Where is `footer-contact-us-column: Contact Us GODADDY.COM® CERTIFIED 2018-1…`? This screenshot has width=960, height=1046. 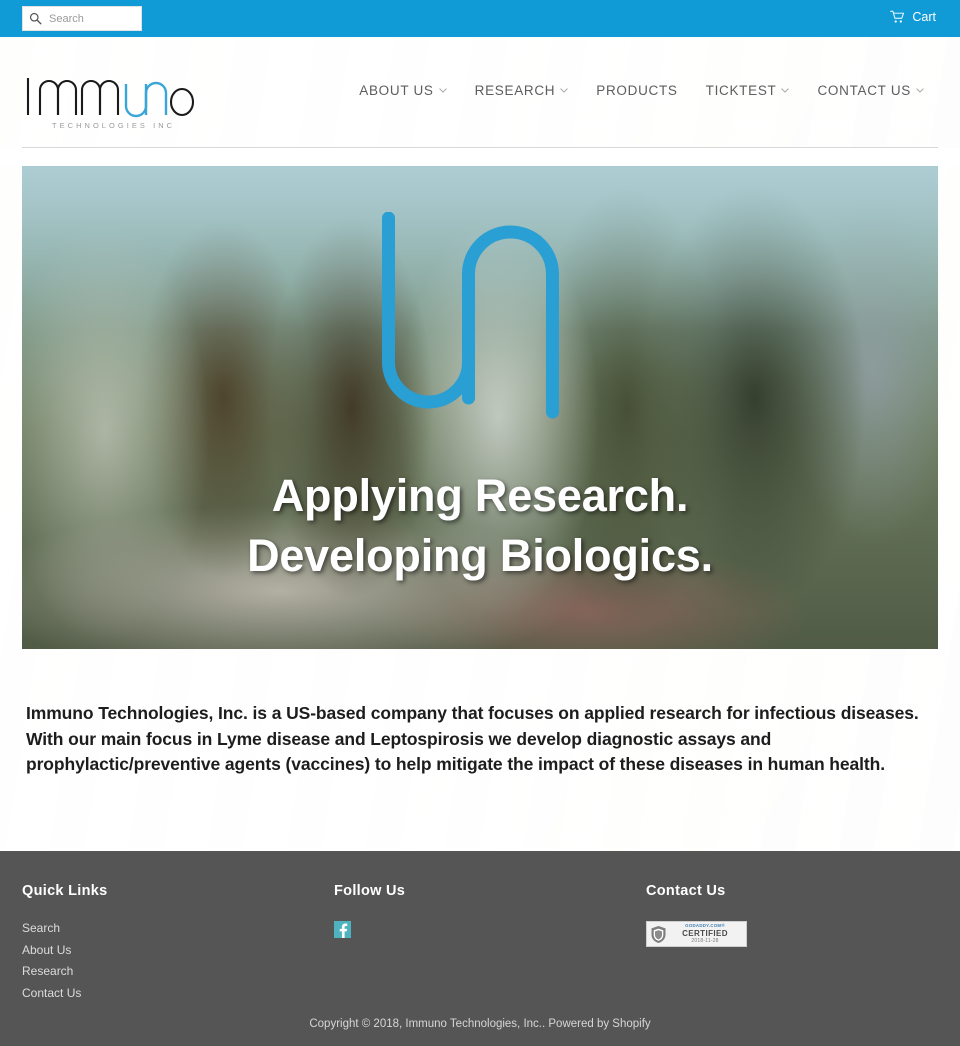
footer-contact-us-column: Contact Us GODADDY.COM® CERTIFIED 2018-1… is located at coordinates (792, 945).